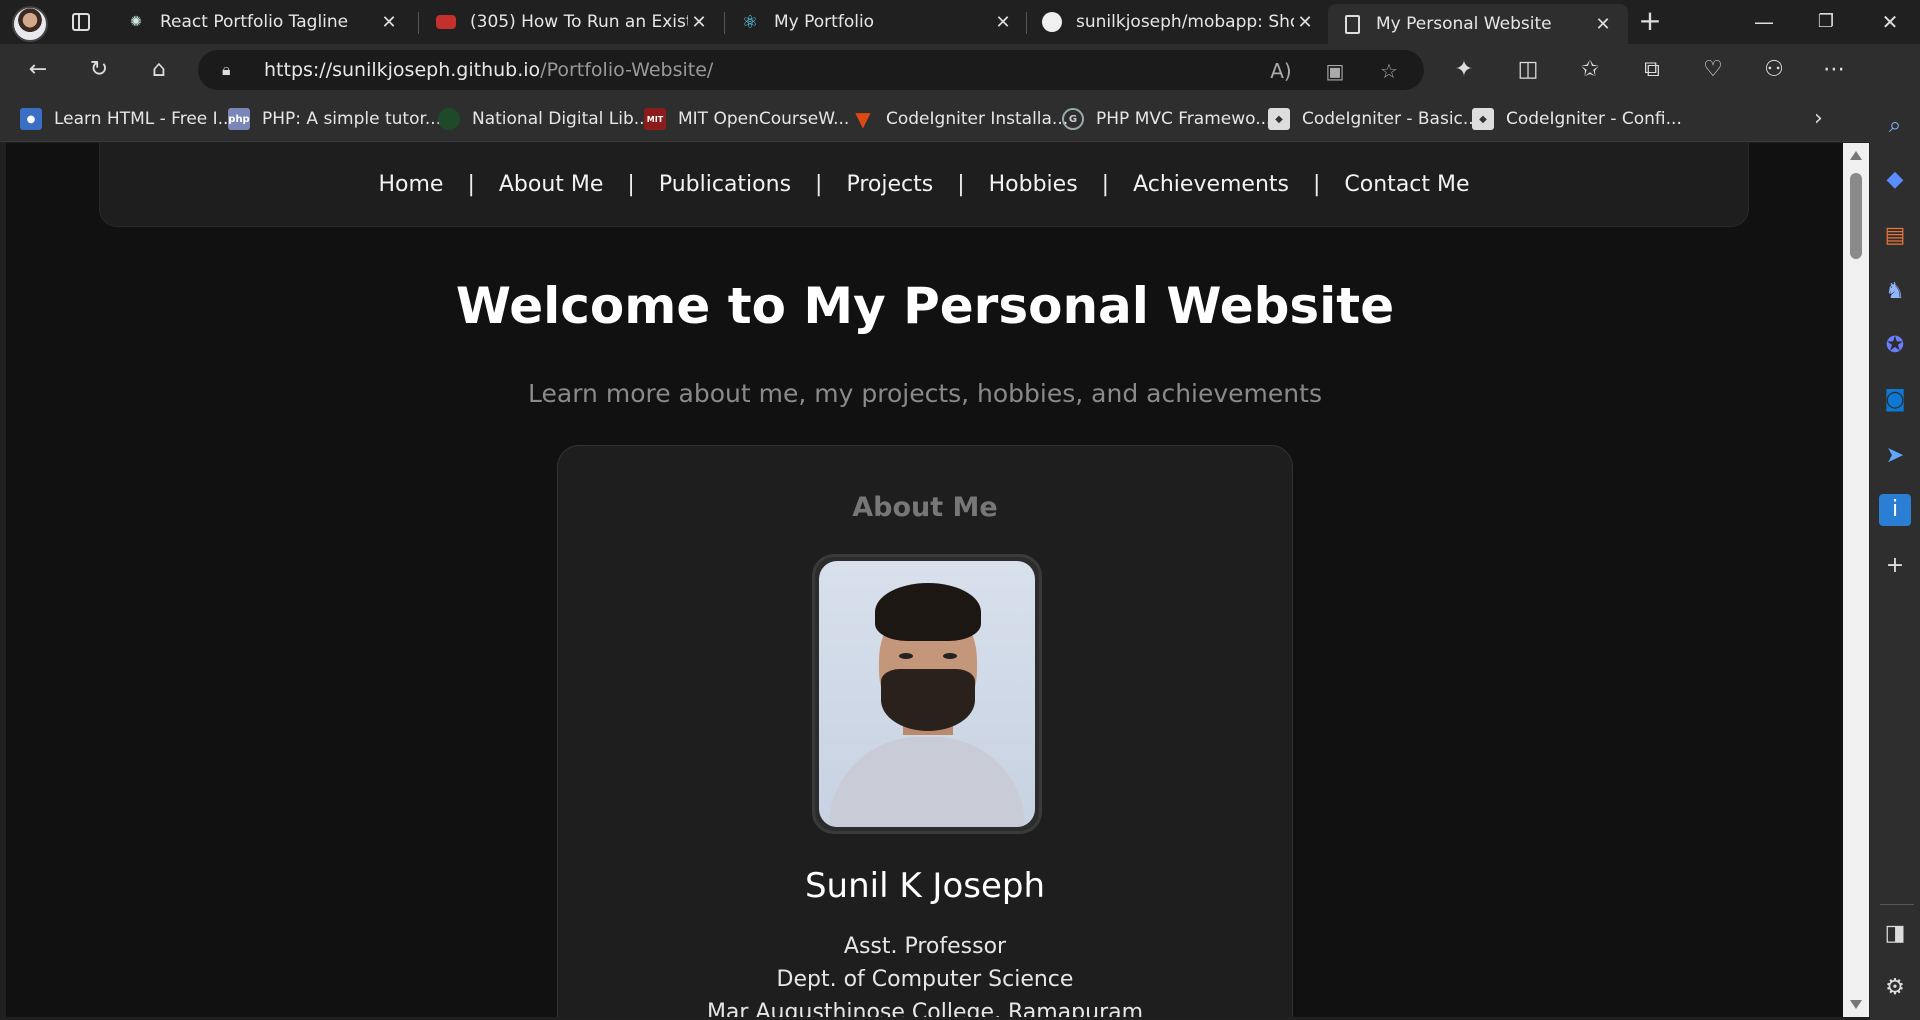 The image size is (1920, 1020). I want to click on codeigniter-icon: ▼, so click(863, 119).